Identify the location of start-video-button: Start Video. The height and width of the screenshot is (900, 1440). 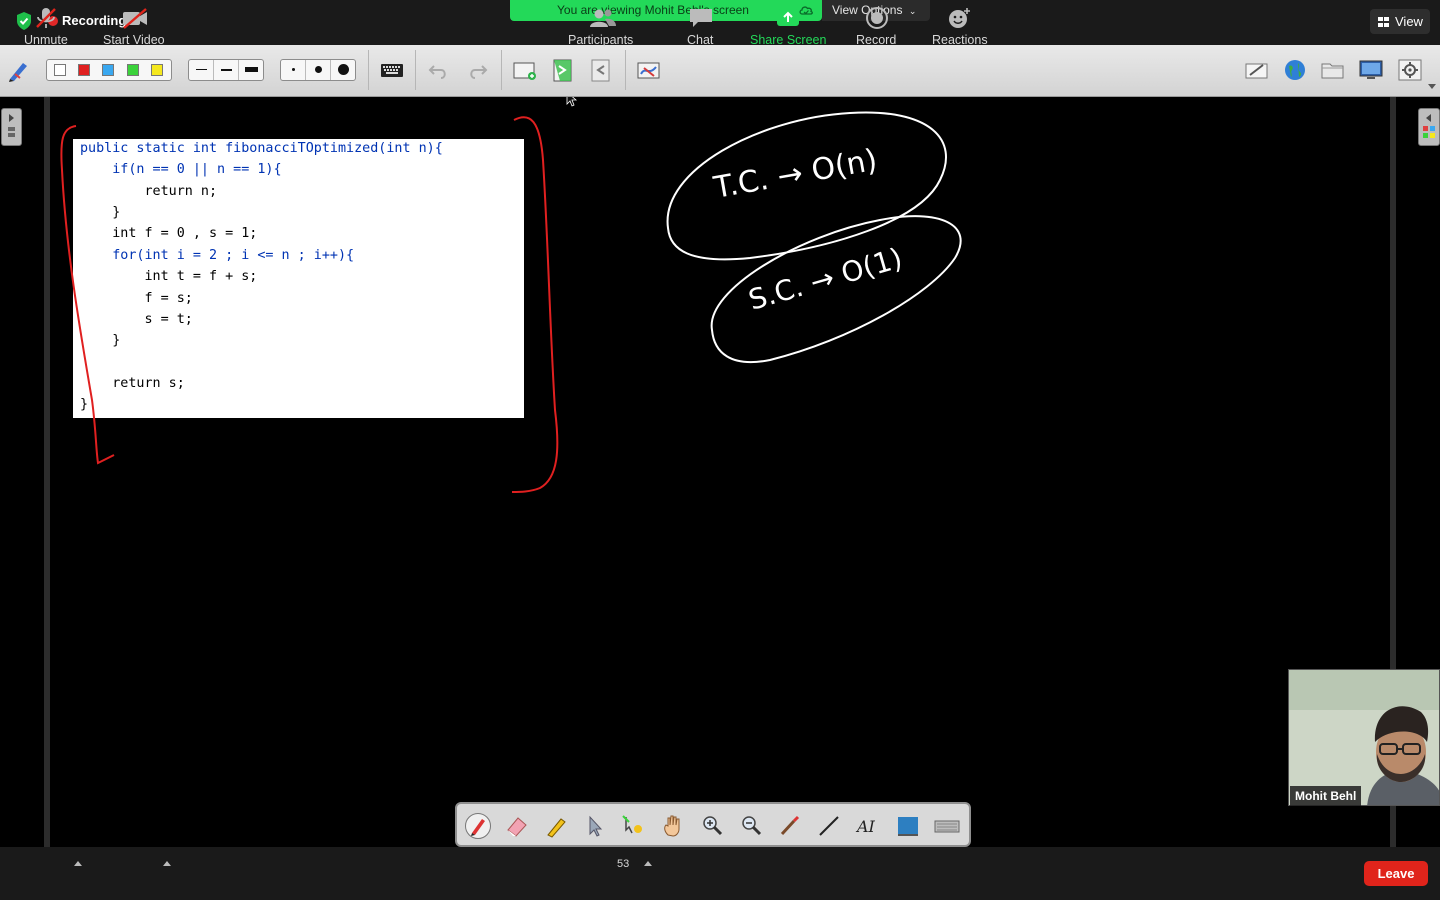
(136, 26).